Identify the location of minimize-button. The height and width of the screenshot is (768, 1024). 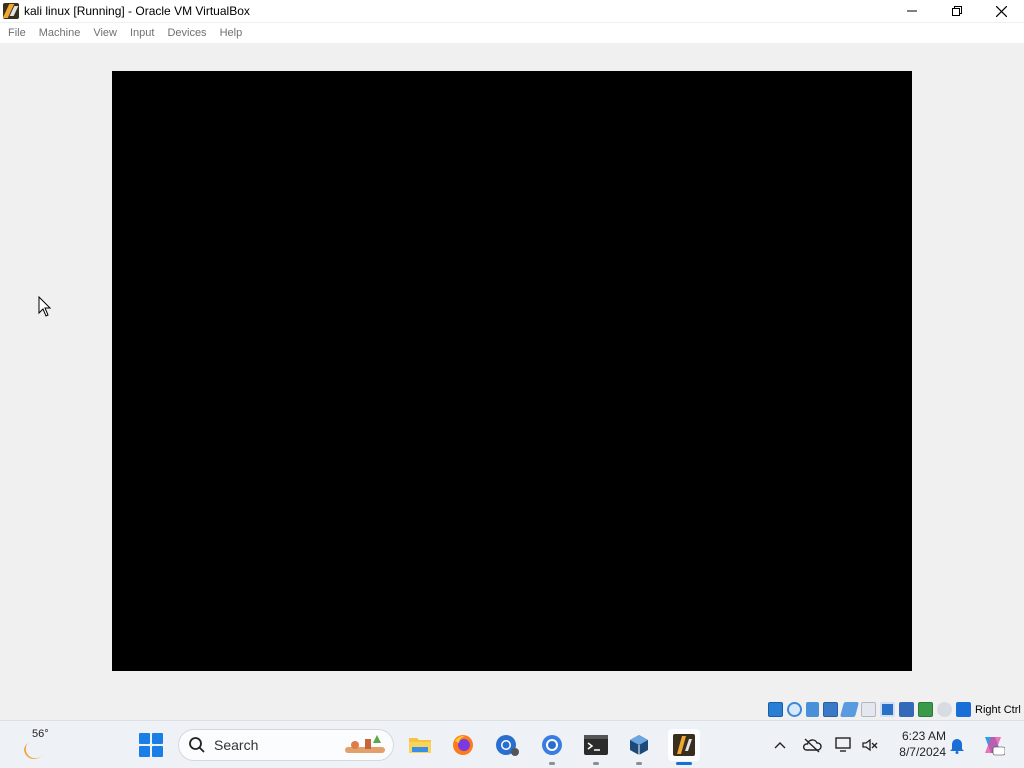
(911, 11).